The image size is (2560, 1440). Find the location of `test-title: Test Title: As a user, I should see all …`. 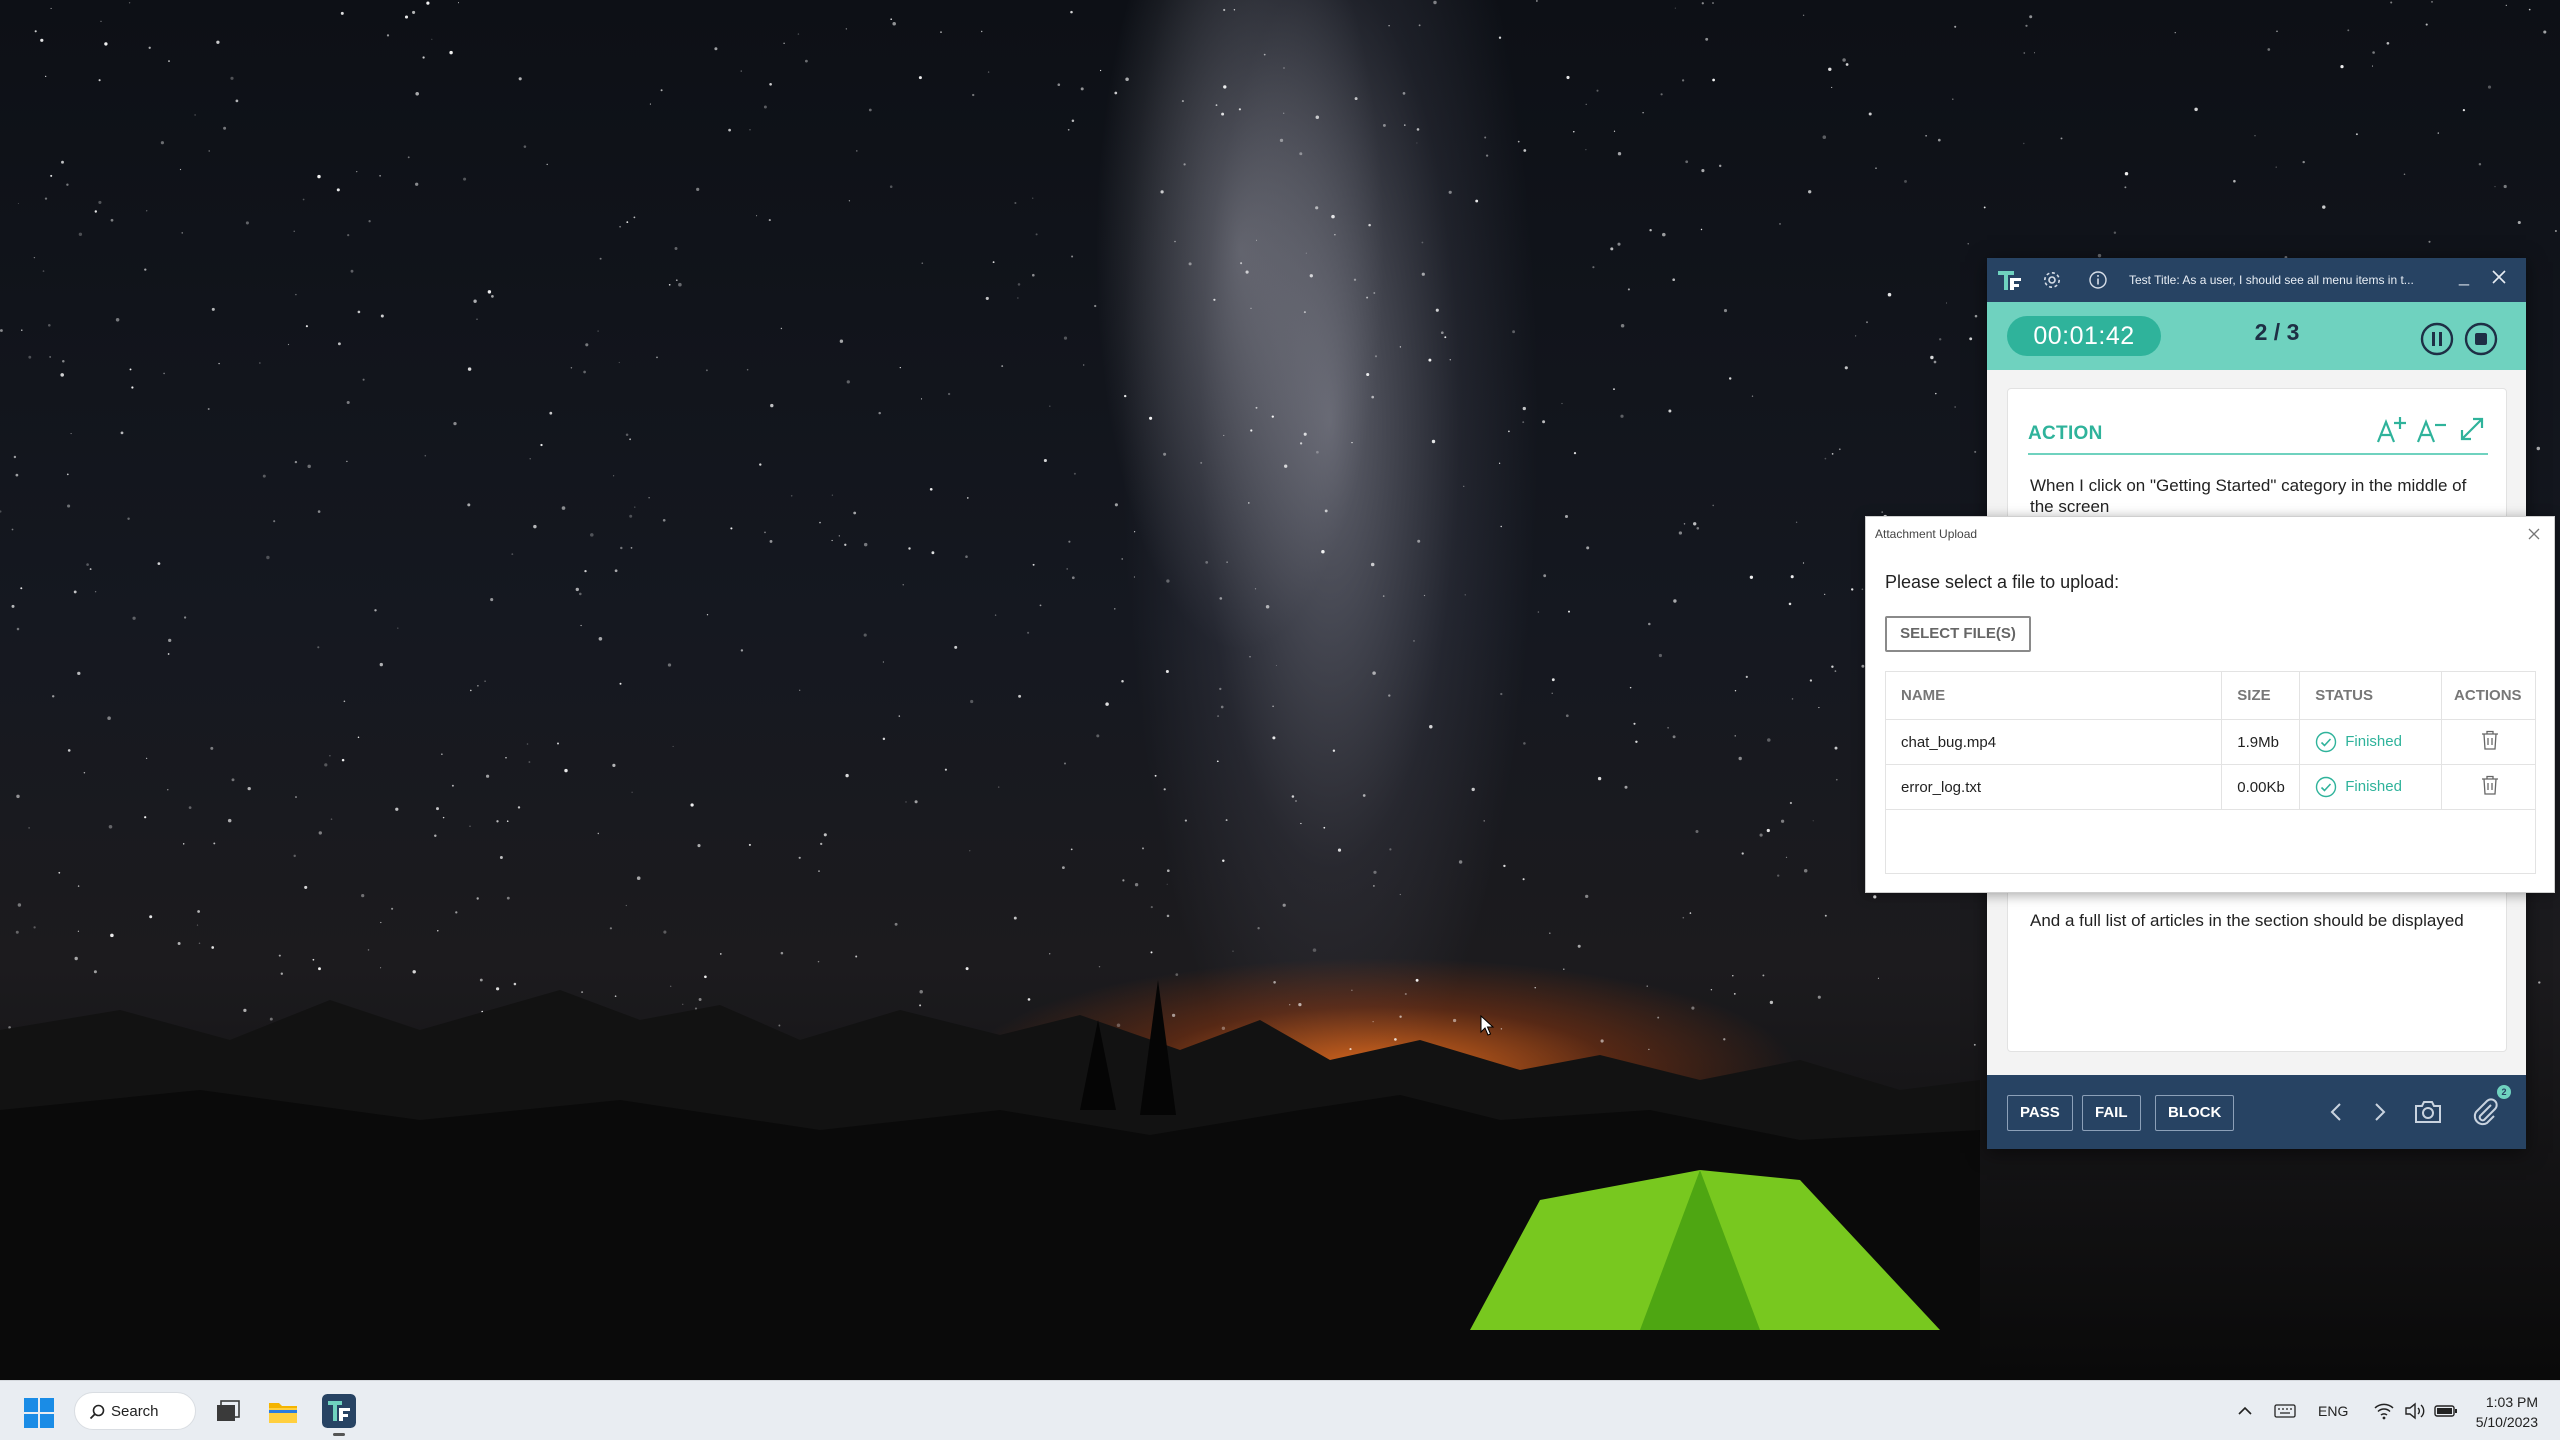

test-title: Test Title: As a user, I should see all … is located at coordinates (2271, 280).